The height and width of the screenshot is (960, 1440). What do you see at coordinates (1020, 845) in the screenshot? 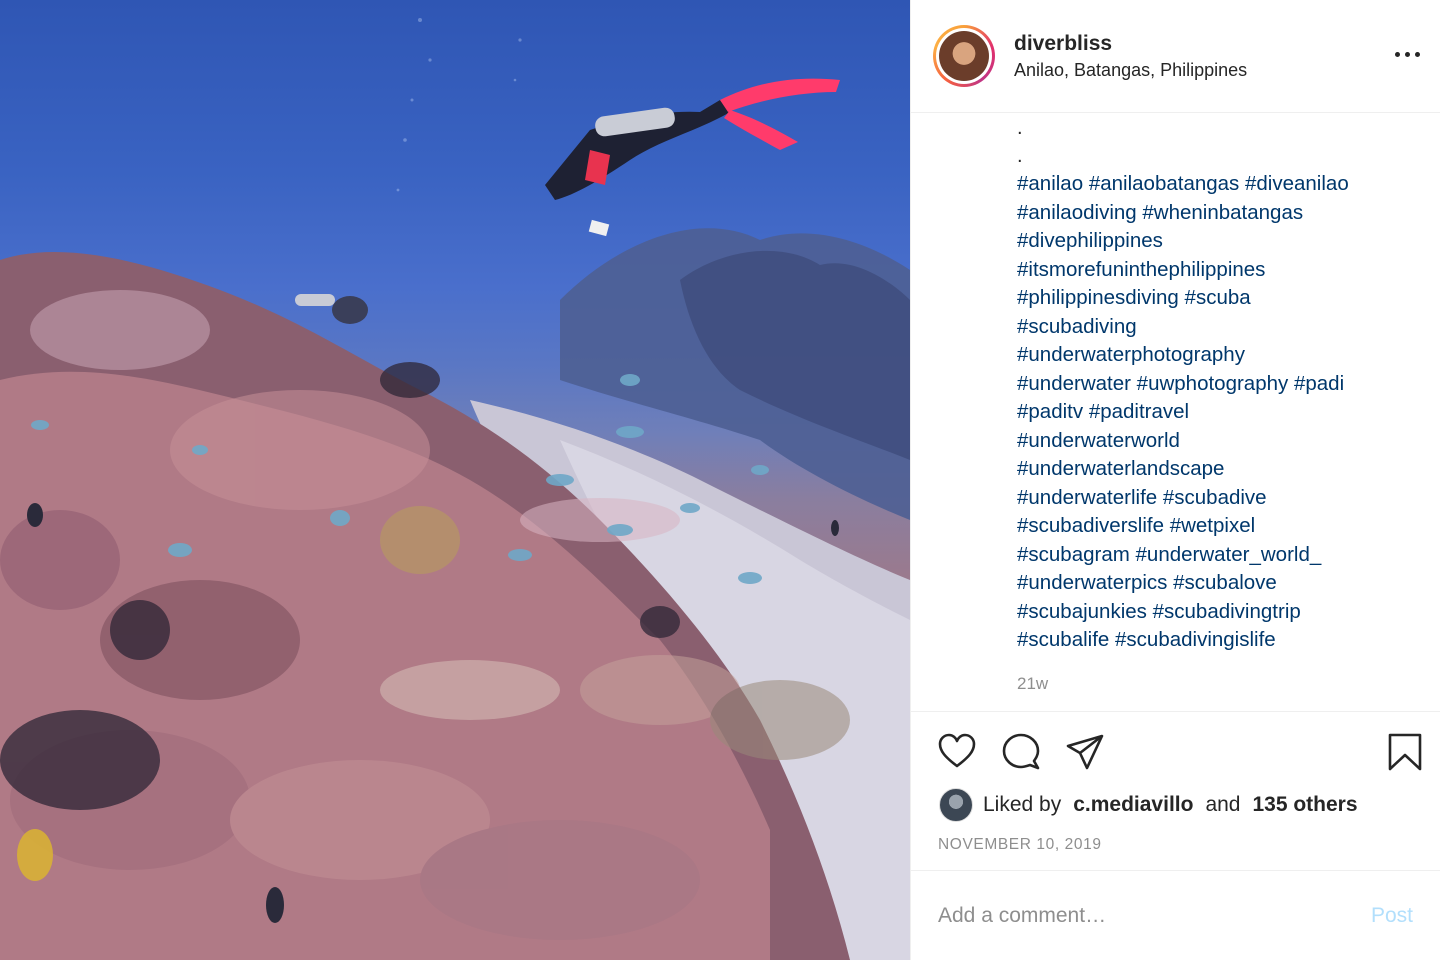
I see `post-date: NOVEMBER 10, 2019` at bounding box center [1020, 845].